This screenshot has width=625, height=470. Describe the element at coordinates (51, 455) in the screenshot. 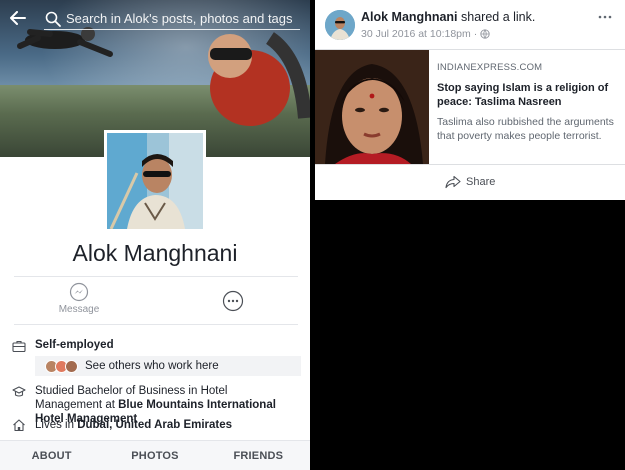

I see `tab-about: ABOUT` at that location.